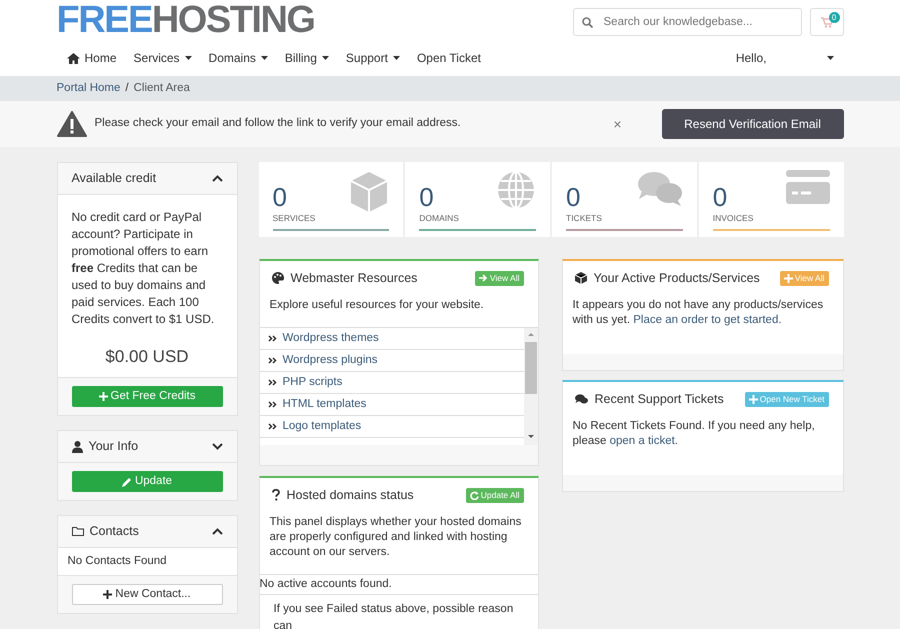 This screenshot has height=629, width=900. What do you see at coordinates (312, 382) in the screenshot?
I see `resource-link: PHP scripts` at bounding box center [312, 382].